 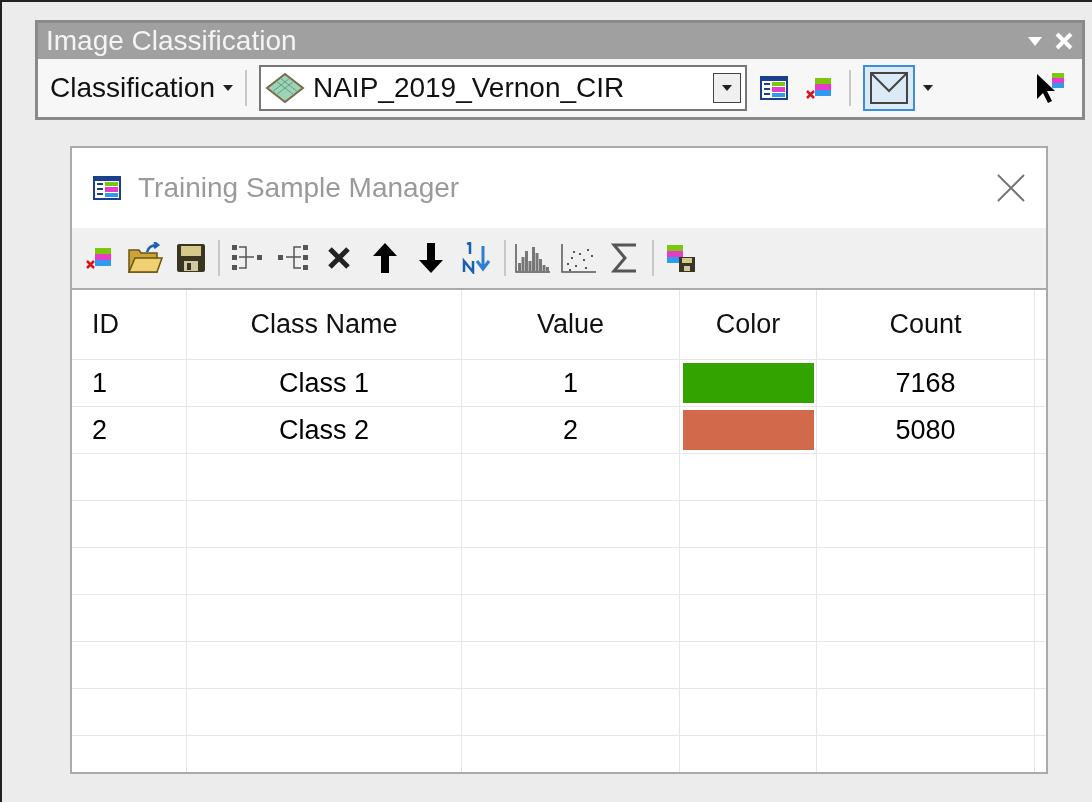 I want to click on classification-menu: Classification, so click(x=141, y=88).